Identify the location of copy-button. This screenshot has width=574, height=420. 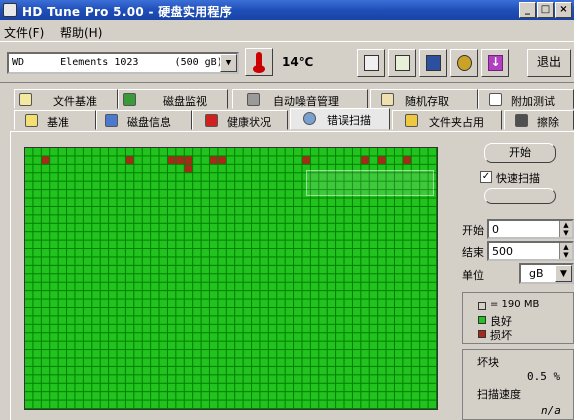
(371, 63).